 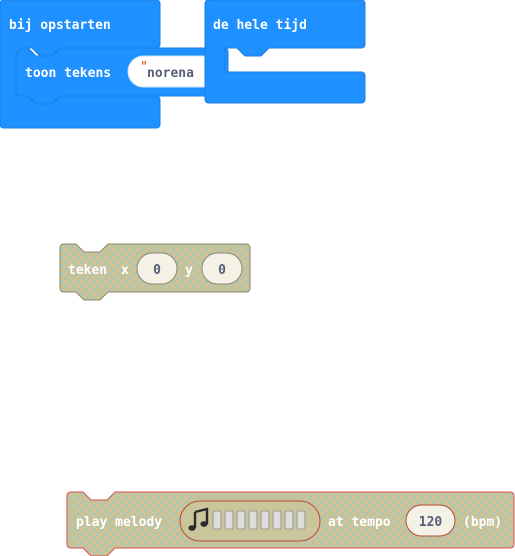 I want to click on show-string-label: toon tekens, so click(x=68, y=73).